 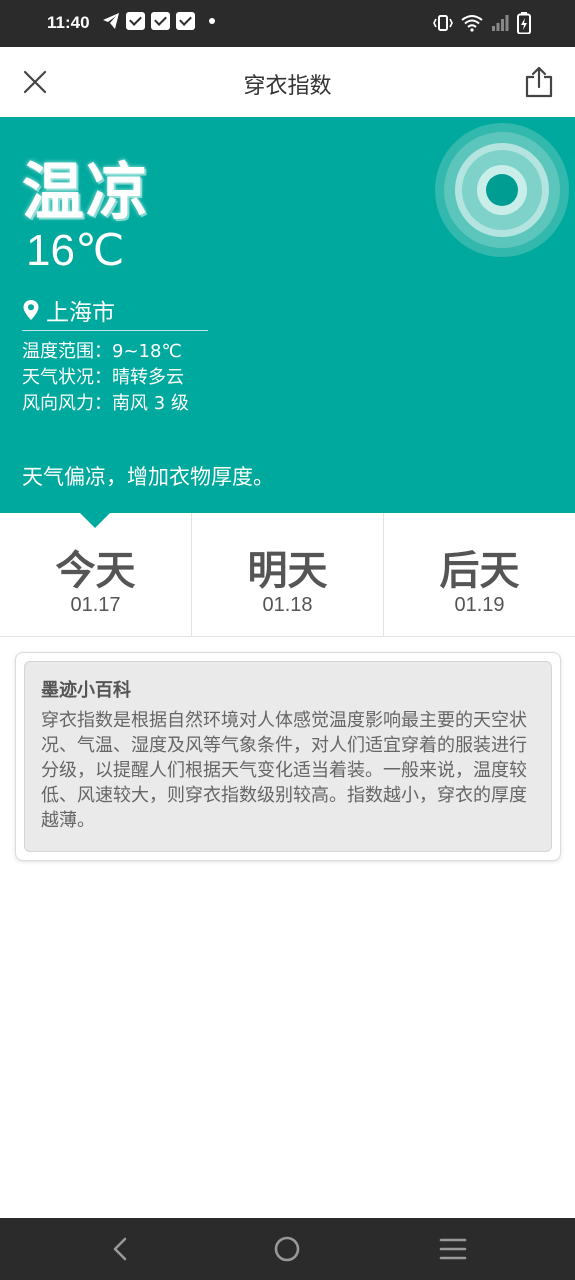 What do you see at coordinates (95, 571) in the screenshot?
I see `day-name: 今天` at bounding box center [95, 571].